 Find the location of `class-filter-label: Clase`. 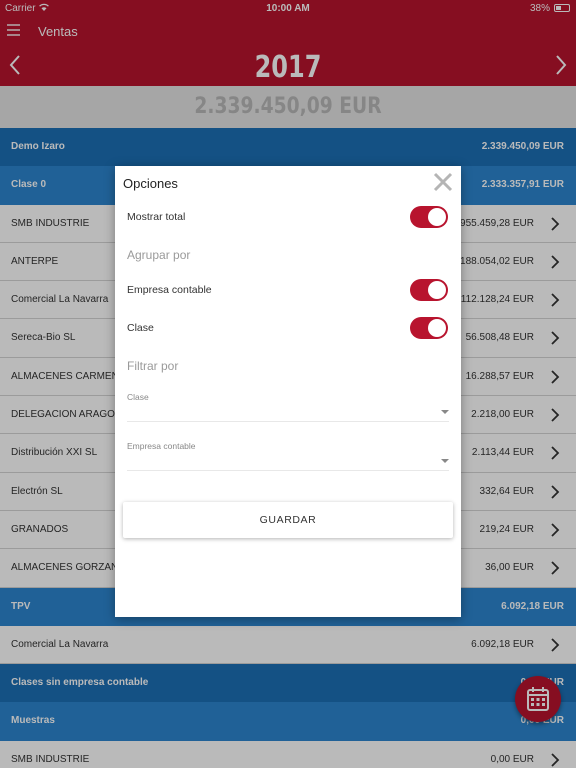

class-filter-label: Clase is located at coordinates (138, 397).